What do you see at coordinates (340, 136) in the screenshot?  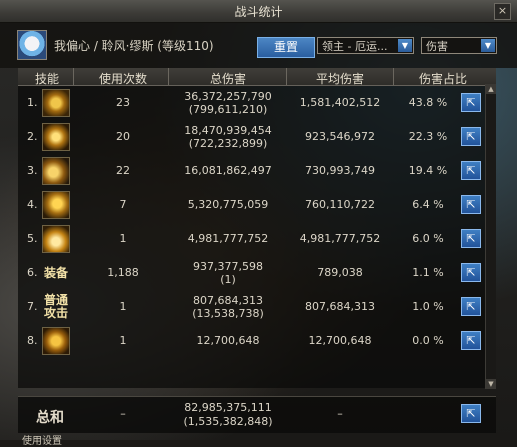 I see `avg-damage: 923,546,972` at bounding box center [340, 136].